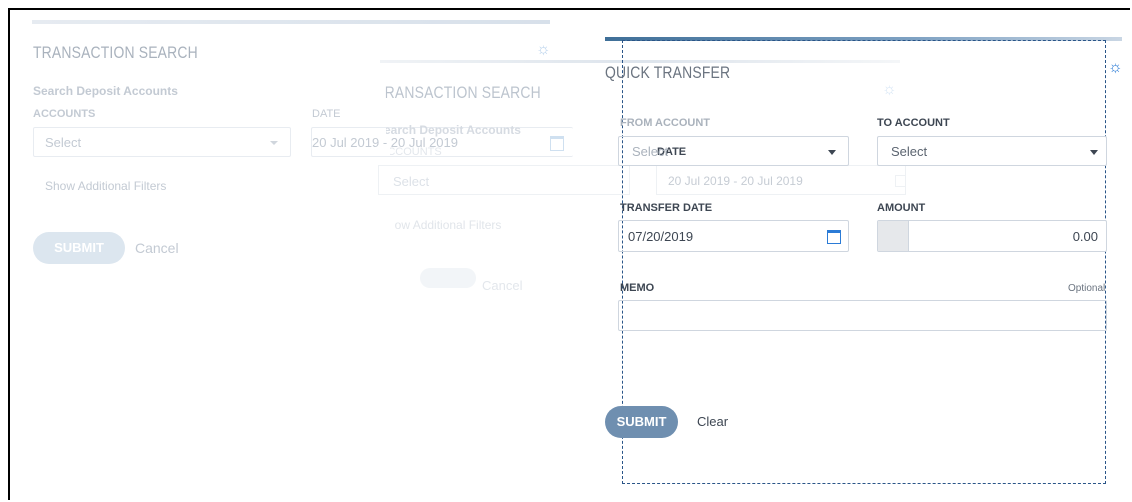 The image size is (1132, 502). Describe the element at coordinates (63, 142) in the screenshot. I see `accounts-select-value: Select` at that location.